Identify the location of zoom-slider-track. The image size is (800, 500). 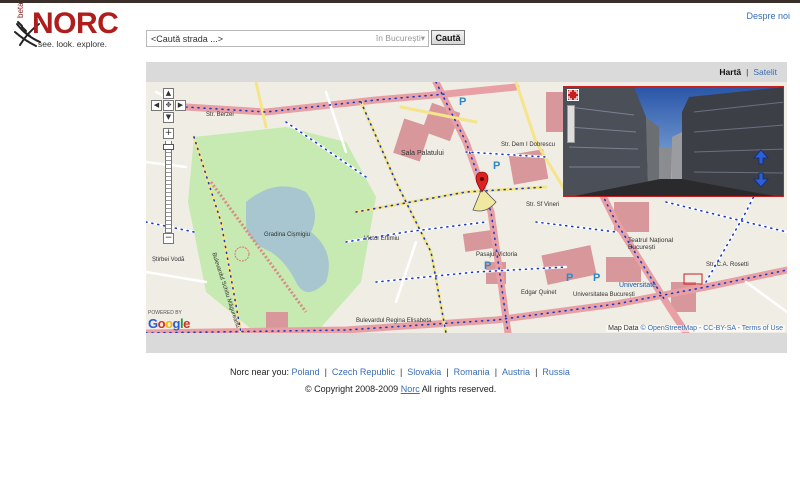
(168, 187).